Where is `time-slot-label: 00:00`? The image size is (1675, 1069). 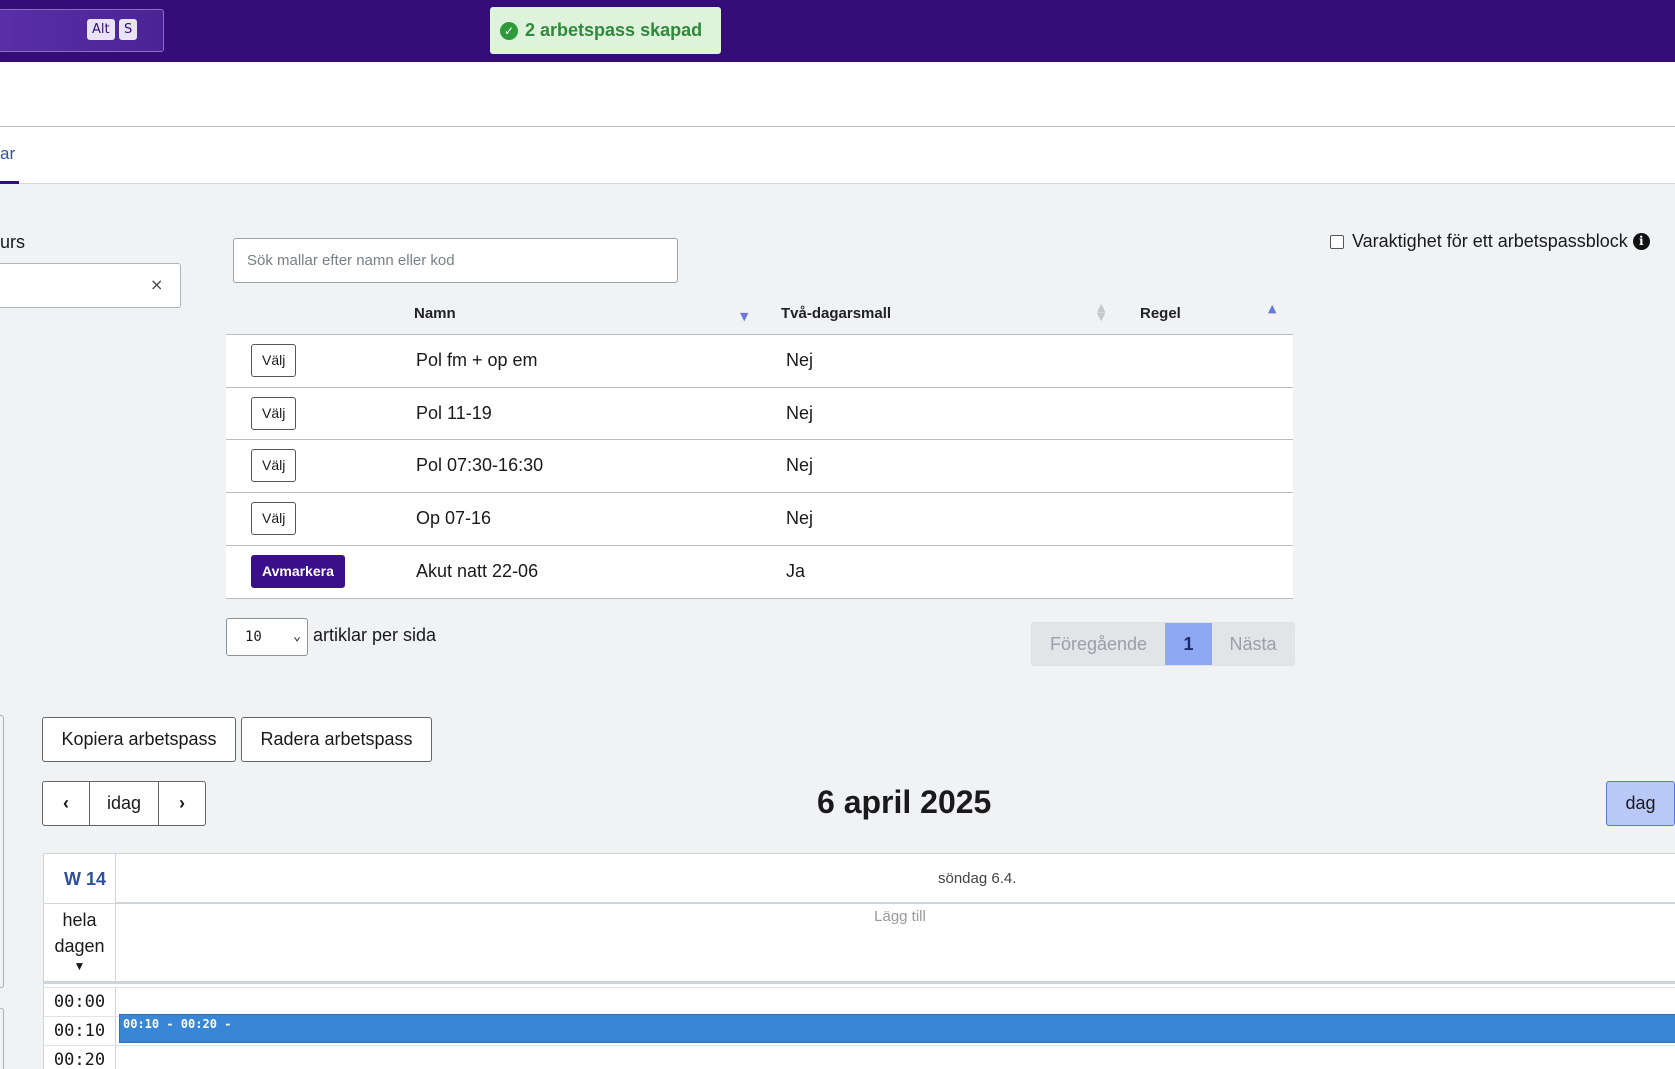
time-slot-label: 00:00 is located at coordinates (80, 1001).